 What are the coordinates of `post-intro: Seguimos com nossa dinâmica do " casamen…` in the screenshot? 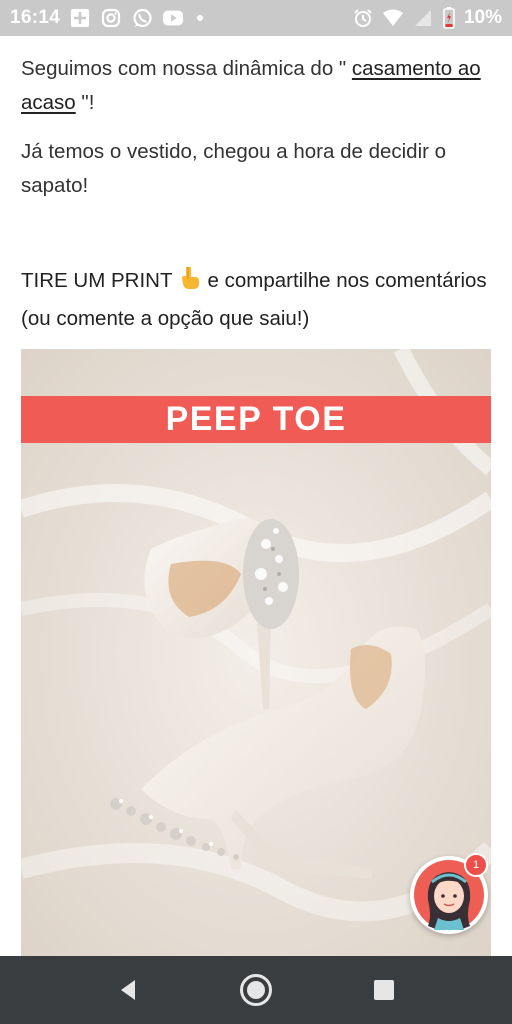 It's located at (258, 86).